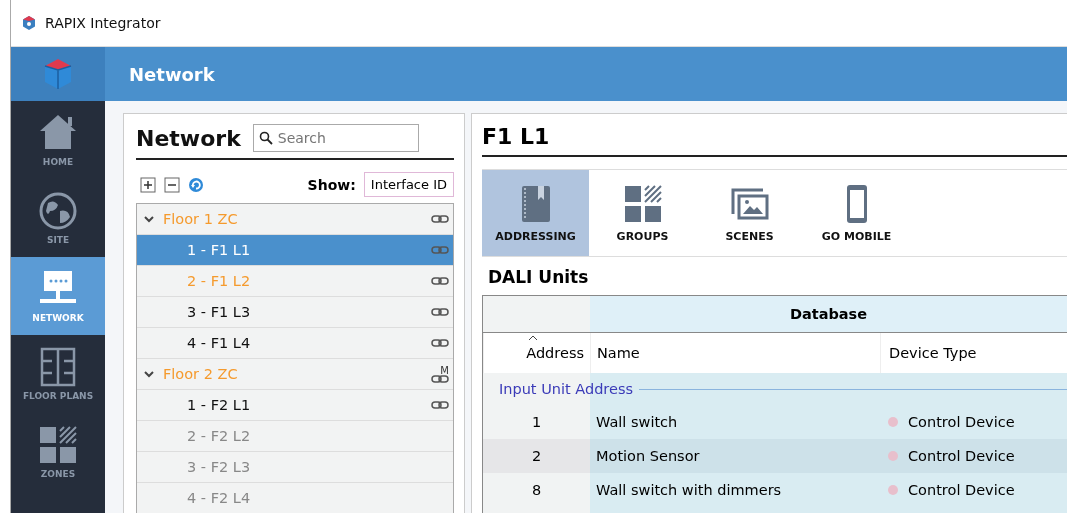  Describe the element at coordinates (533, 338) in the screenshot. I see `sort-icon` at that location.